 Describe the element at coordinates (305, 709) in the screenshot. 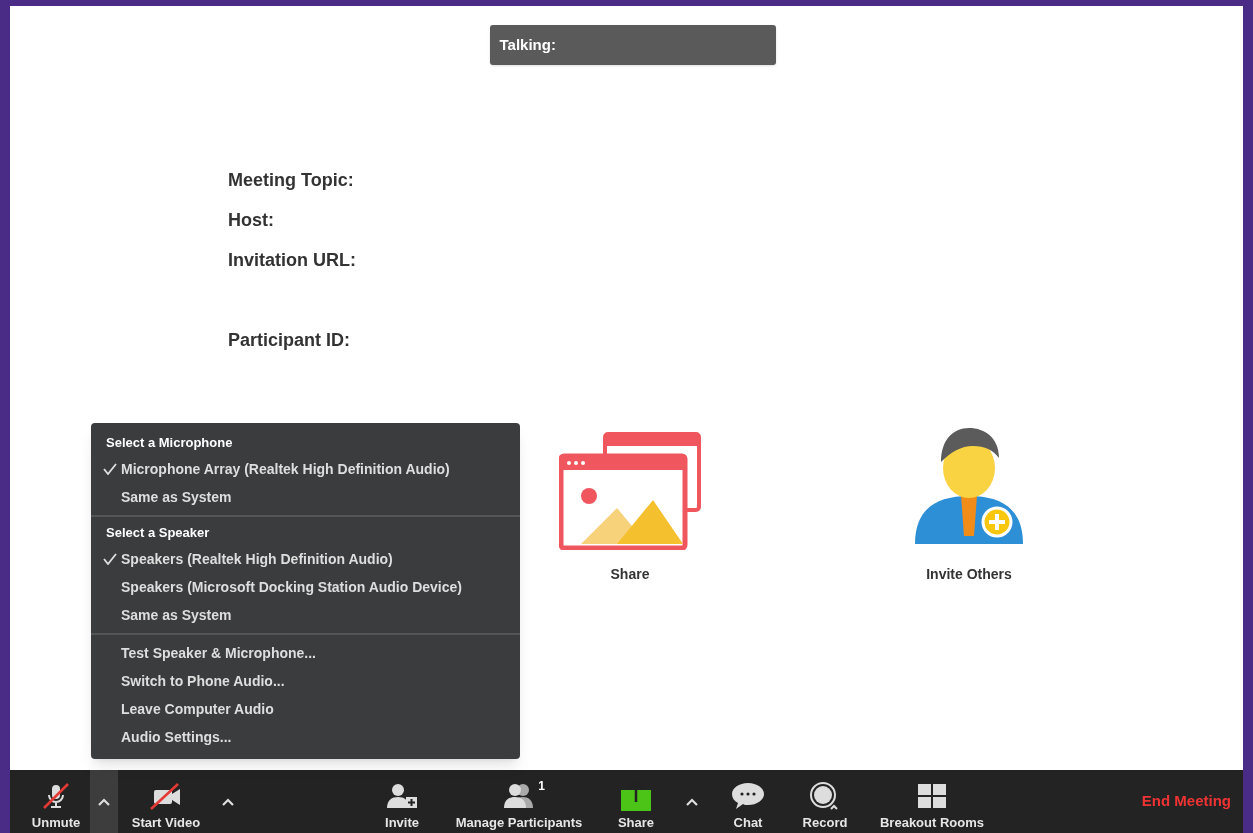

I see `menu-item: Leave Computer Audio` at that location.